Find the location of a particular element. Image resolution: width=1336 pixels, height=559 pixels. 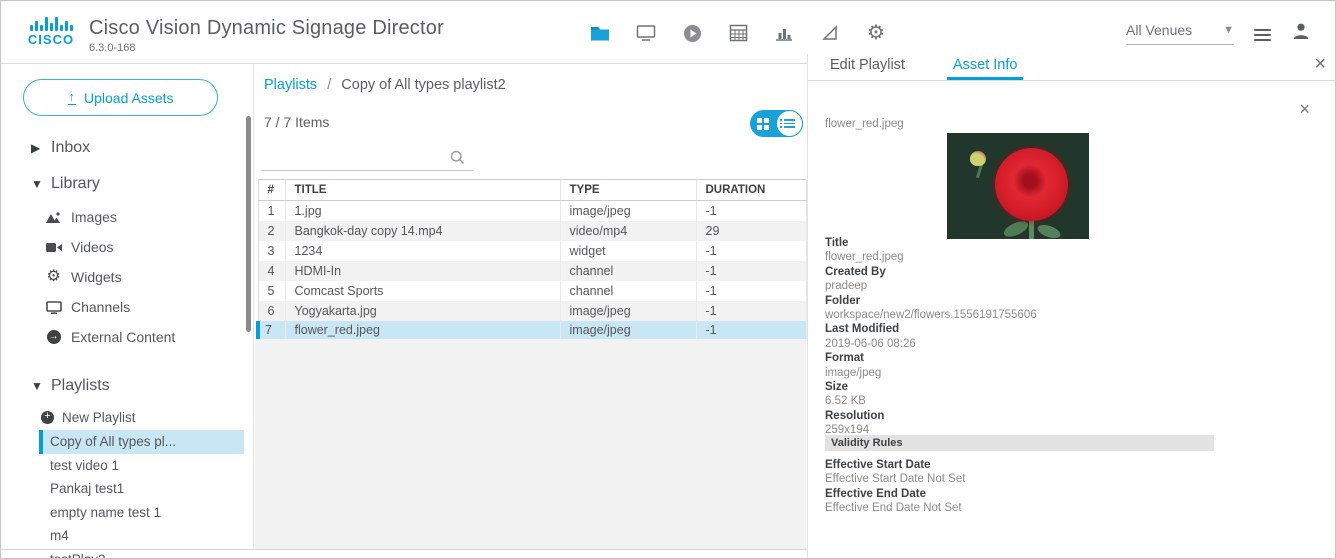

upload-assets-button: ↑ Upload Assets is located at coordinates (120, 97).